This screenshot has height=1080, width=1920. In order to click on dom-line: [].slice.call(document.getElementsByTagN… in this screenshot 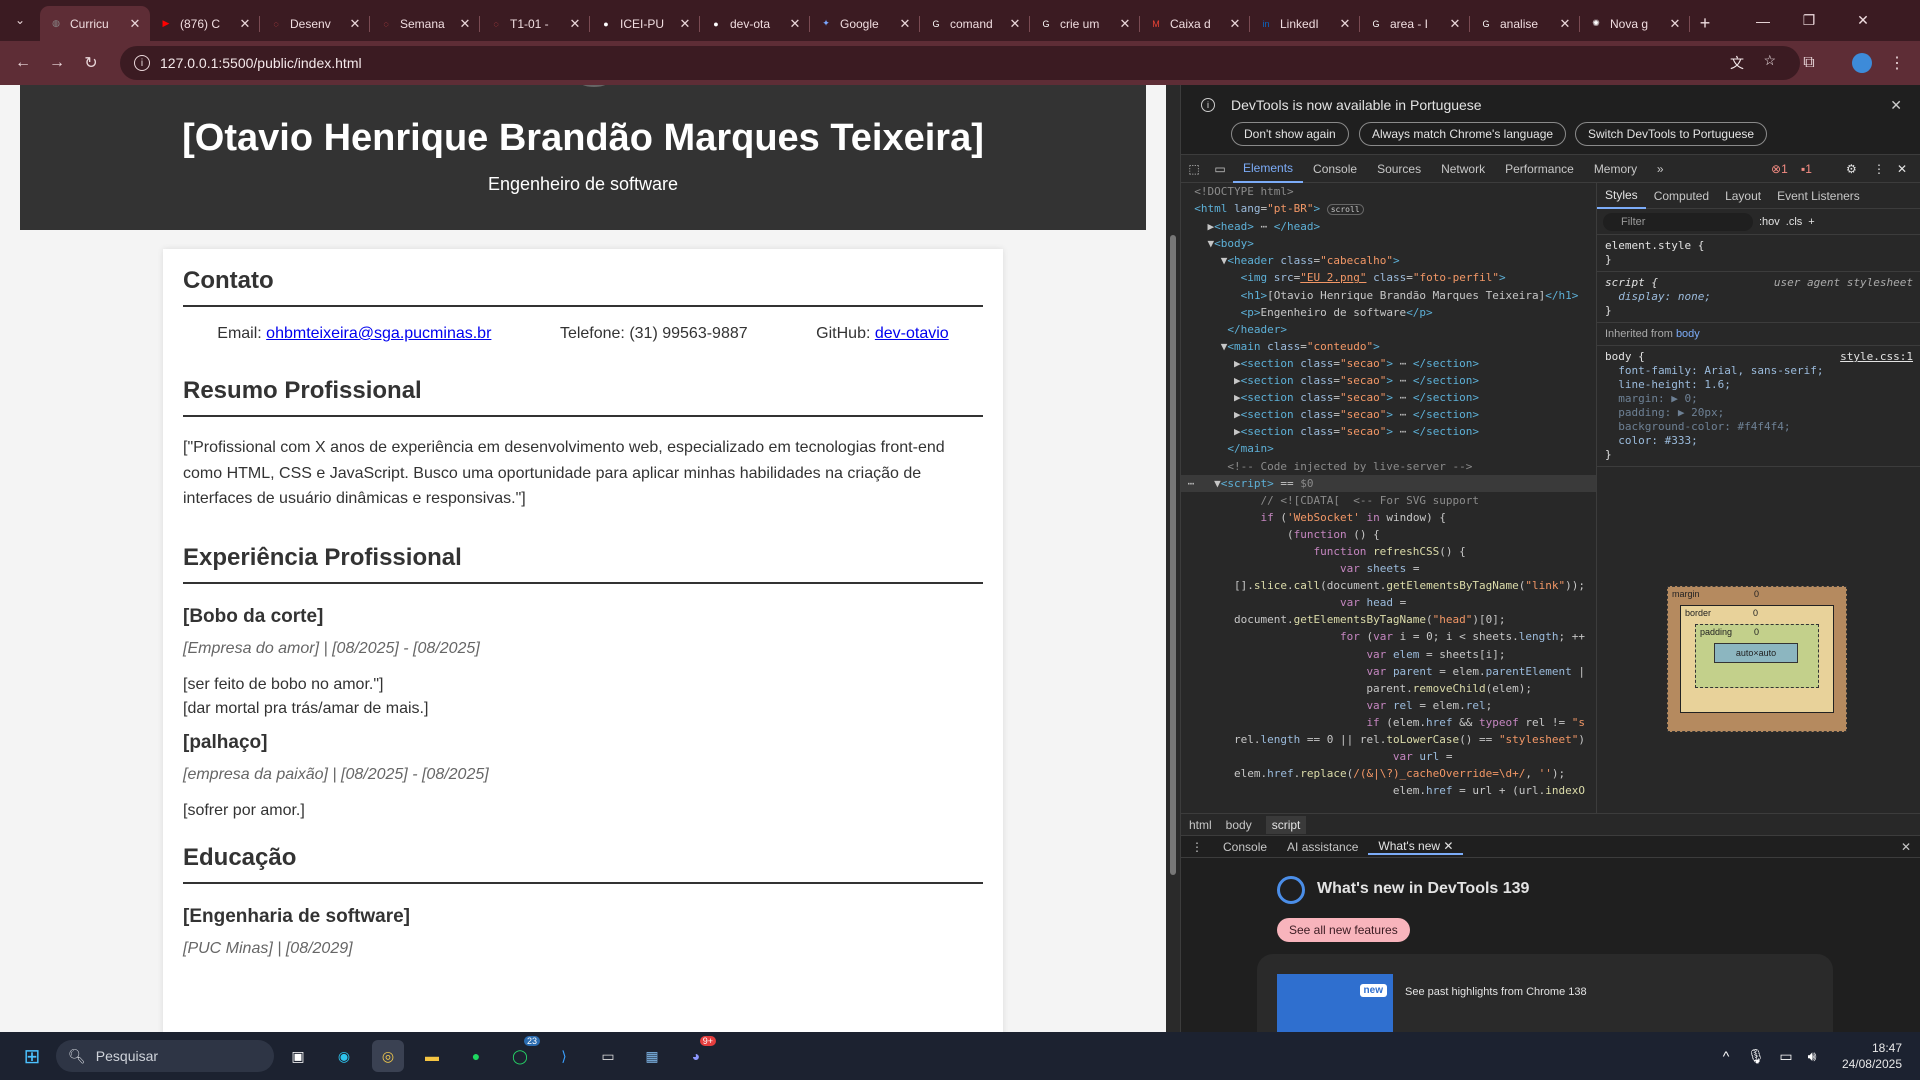, I will do `click(1388, 585)`.